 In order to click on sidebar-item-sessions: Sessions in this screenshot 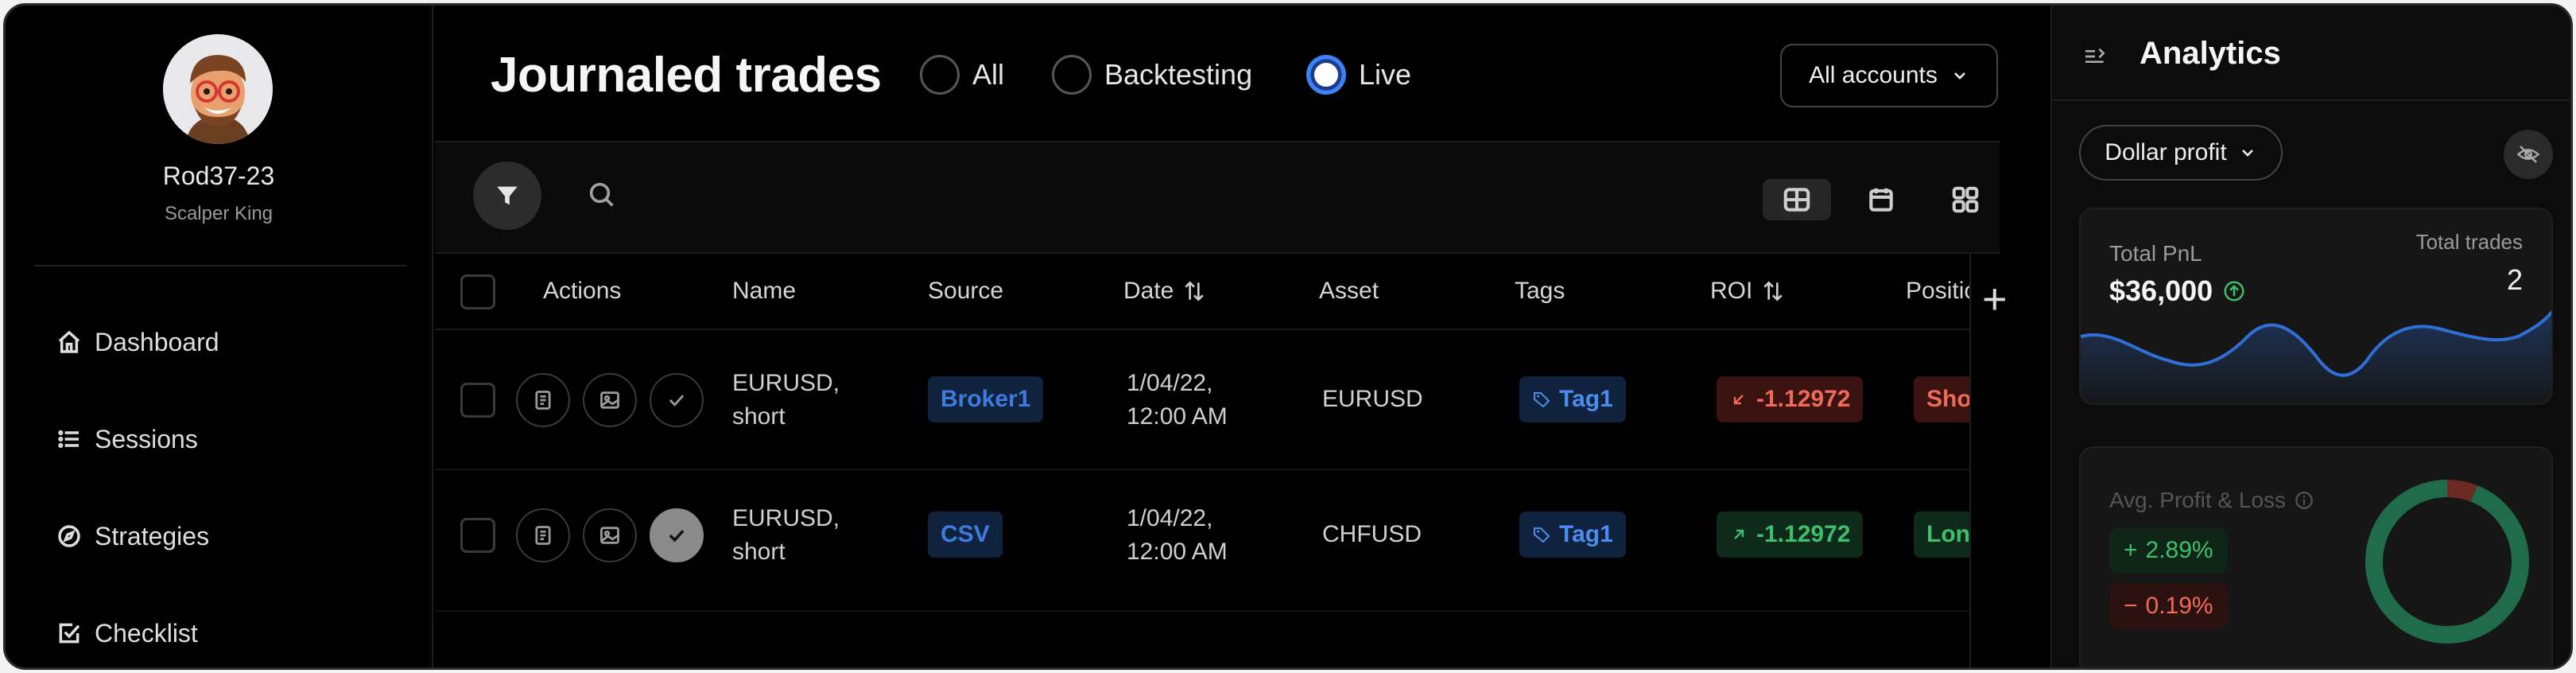, I will do `click(127, 439)`.